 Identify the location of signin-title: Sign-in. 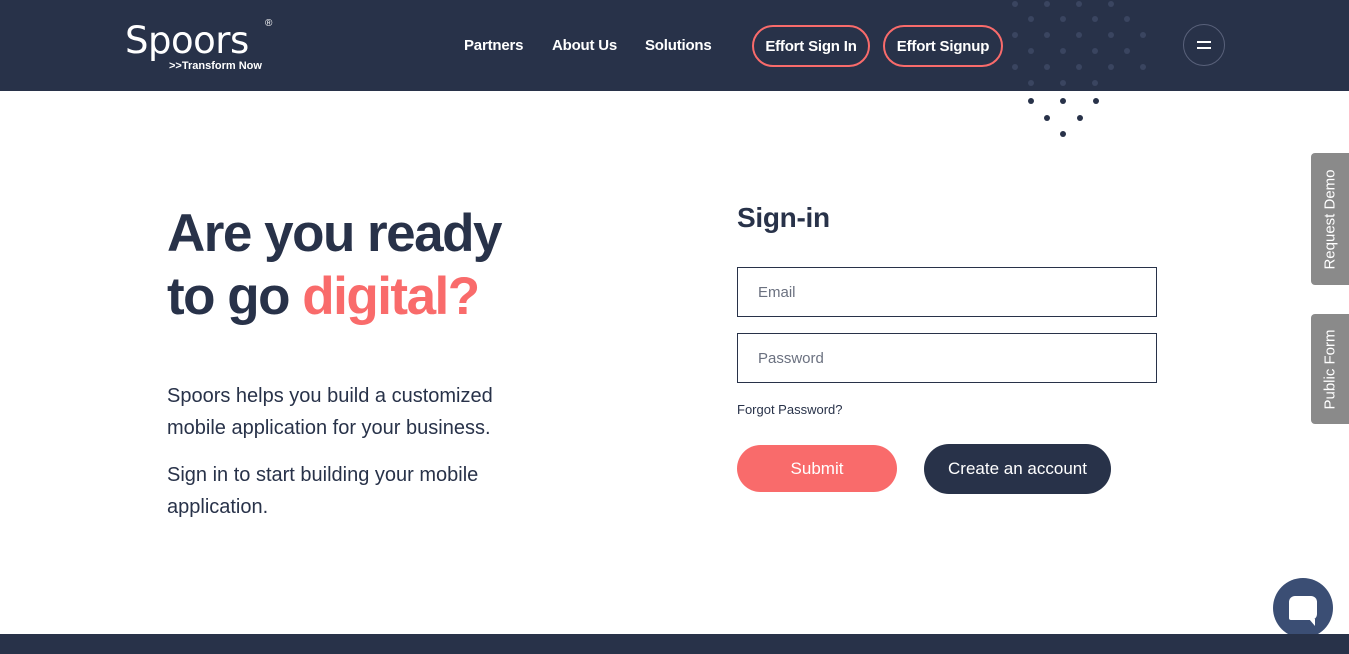
(783, 217).